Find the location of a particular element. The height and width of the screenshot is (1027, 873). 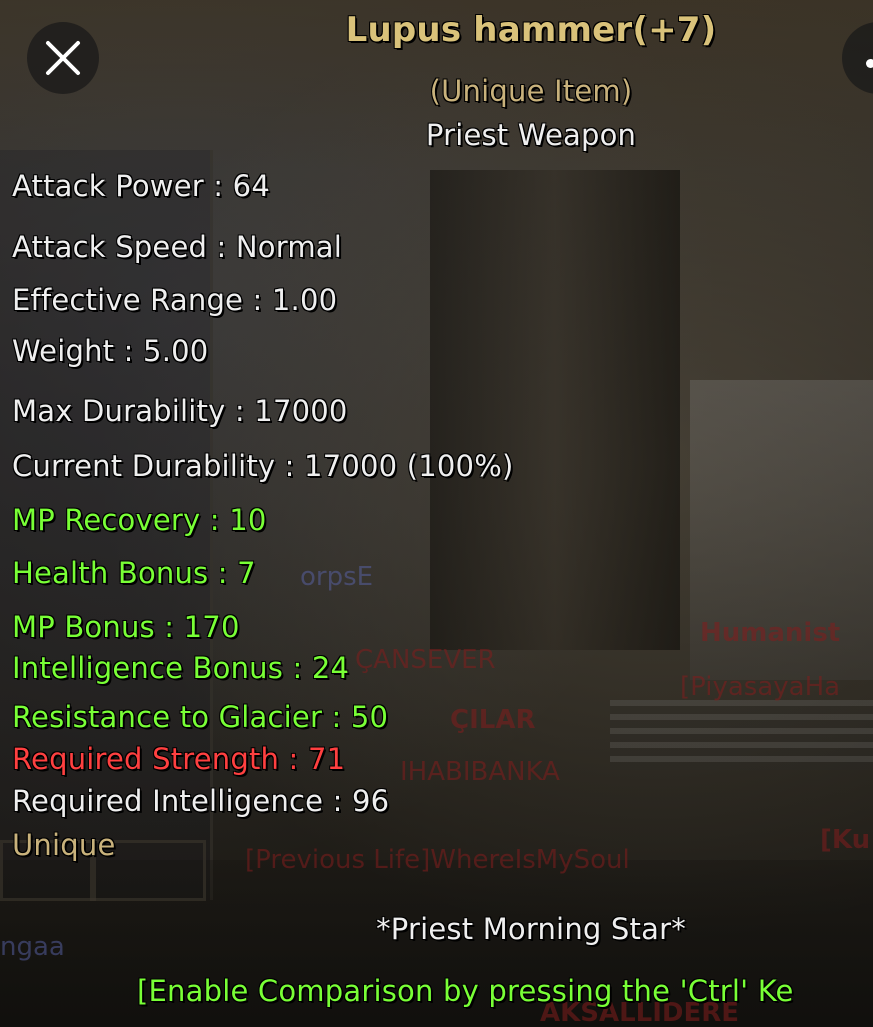

stat-attack-power: Attack Power : 64 is located at coordinates (141, 186).